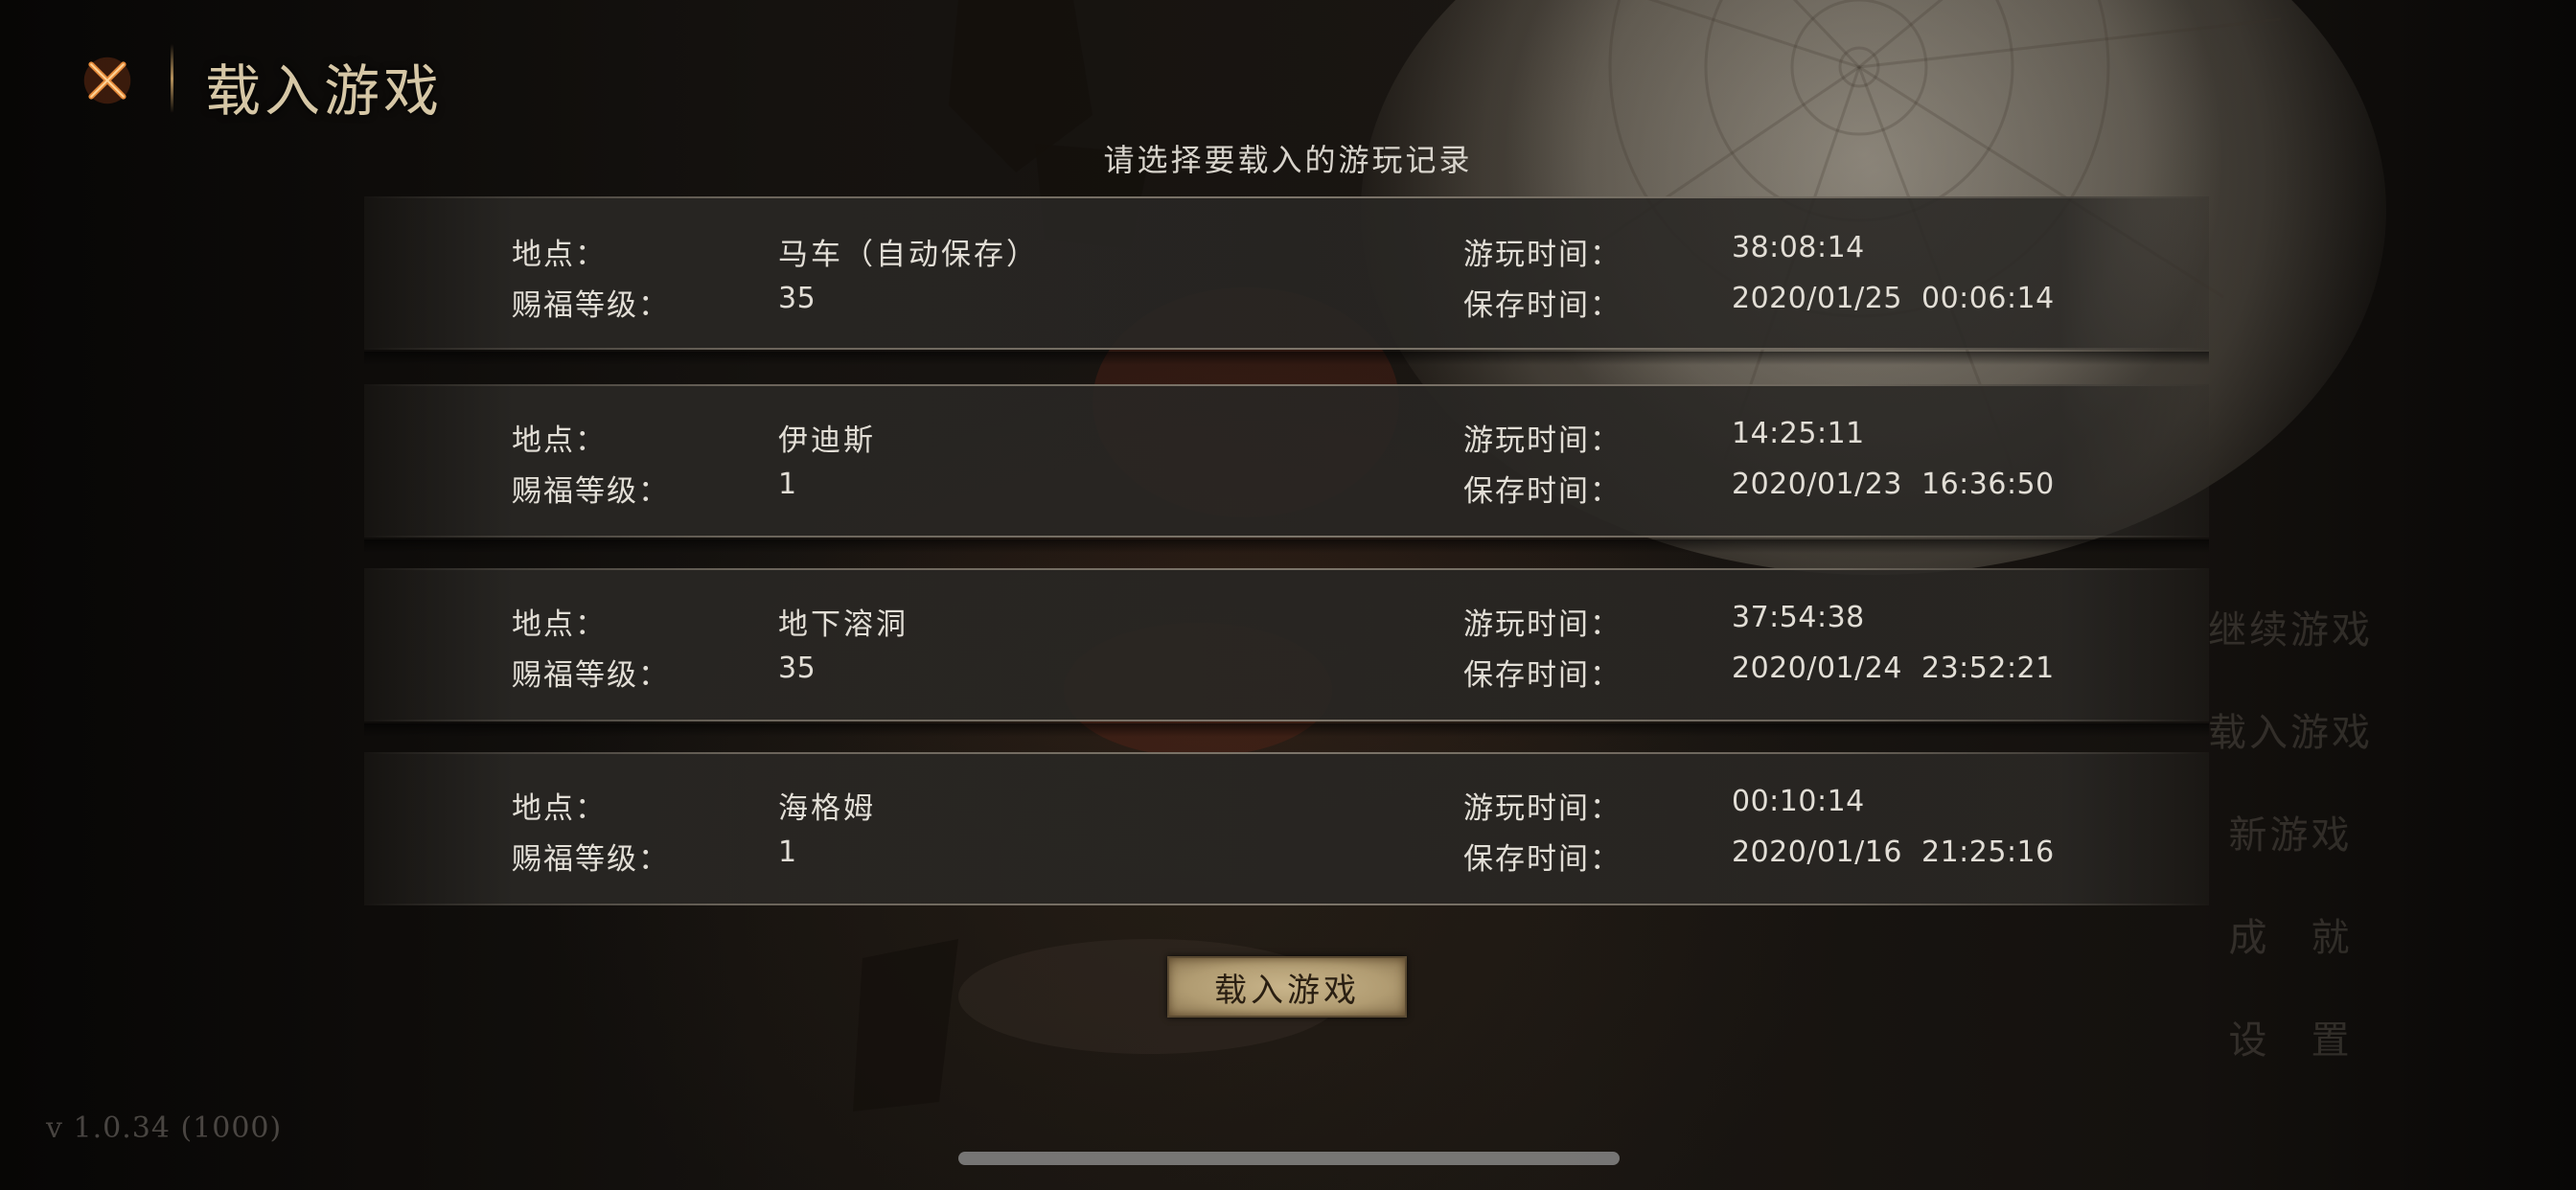  Describe the element at coordinates (1798, 248) in the screenshot. I see `play-time-value: 38:08:14` at that location.